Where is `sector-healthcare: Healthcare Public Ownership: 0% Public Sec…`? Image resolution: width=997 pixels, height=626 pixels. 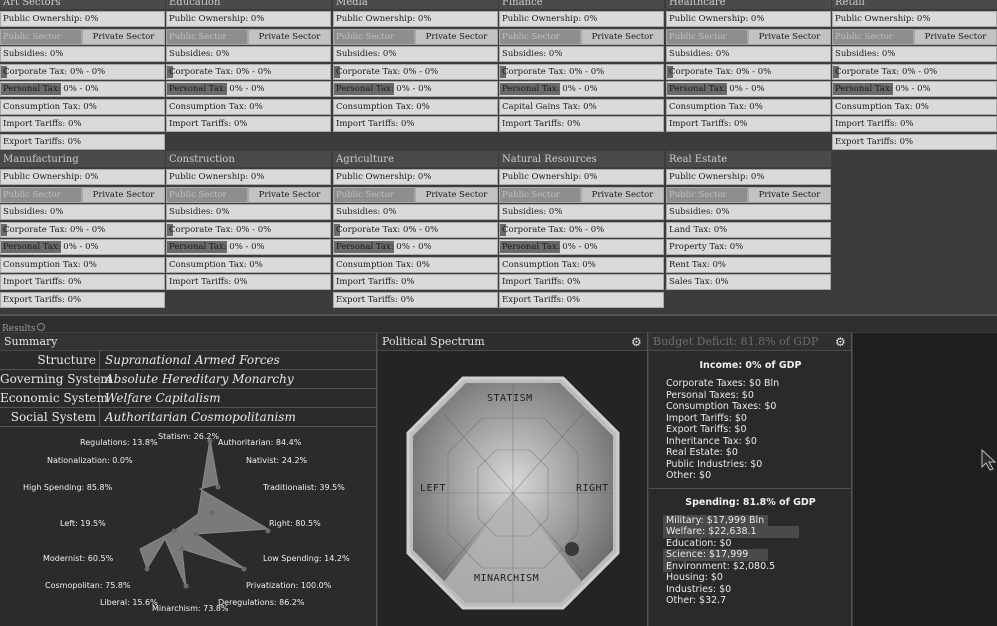 sector-healthcare: Healthcare Public Ownership: 0% Public Sec… is located at coordinates (748, 66).